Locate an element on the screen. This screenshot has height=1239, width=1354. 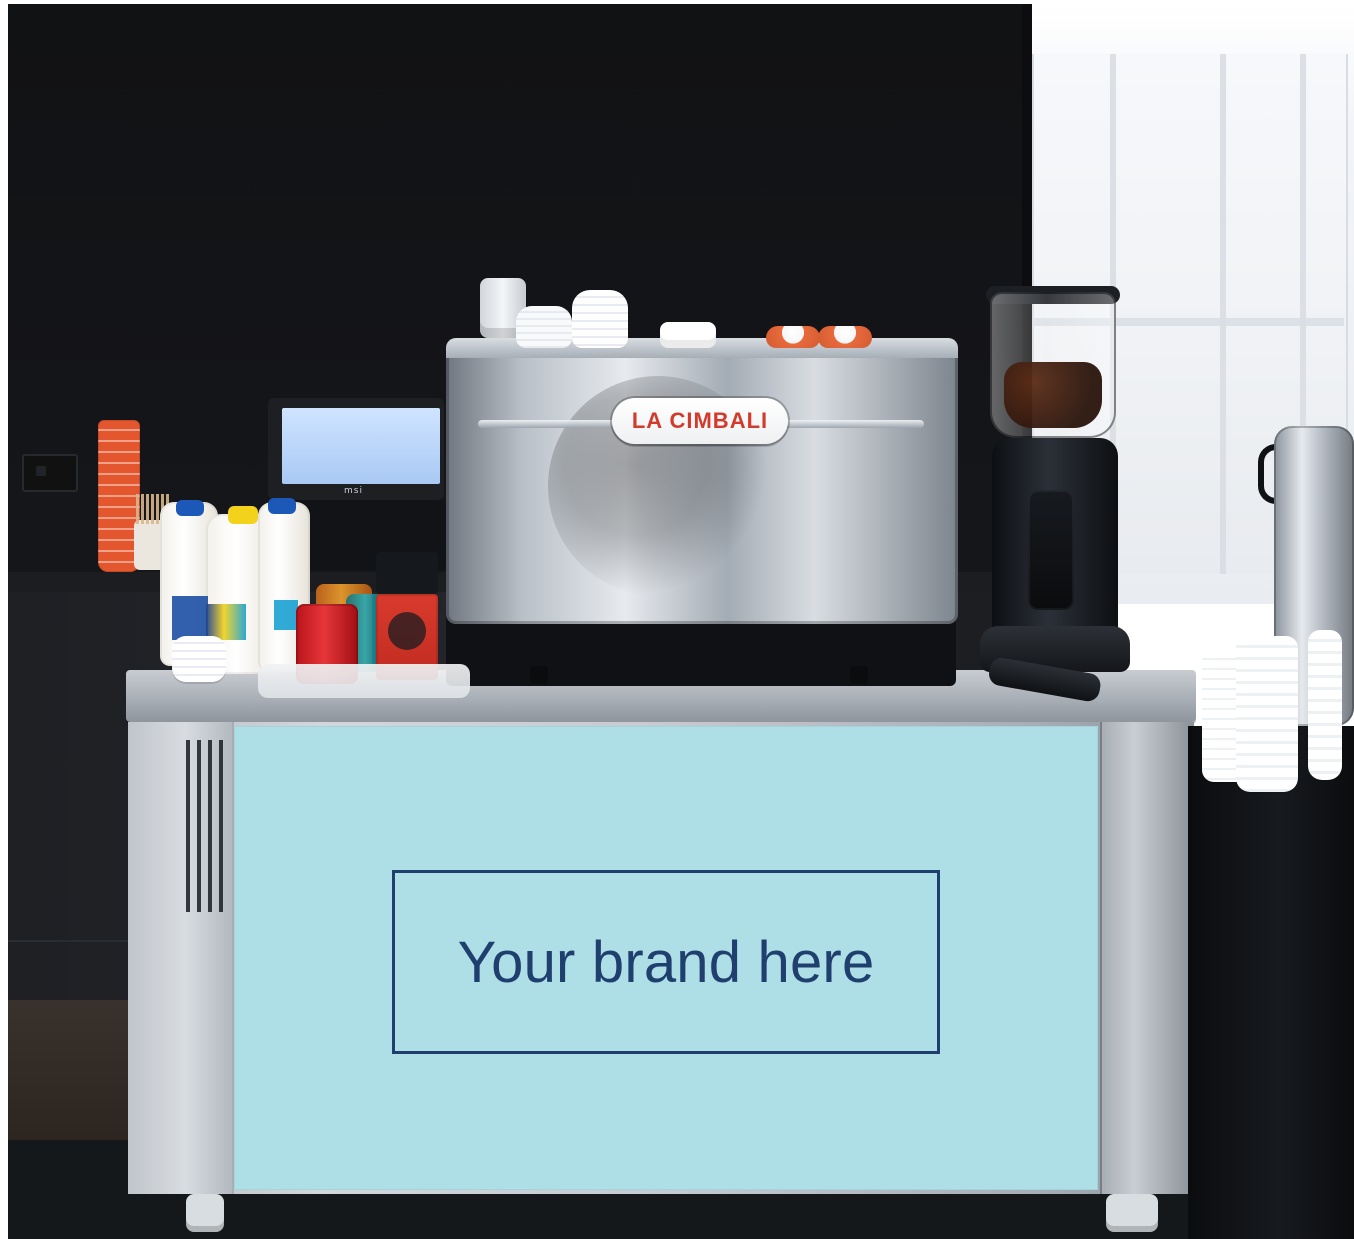
wall-socket-icon is located at coordinates (50, 473).